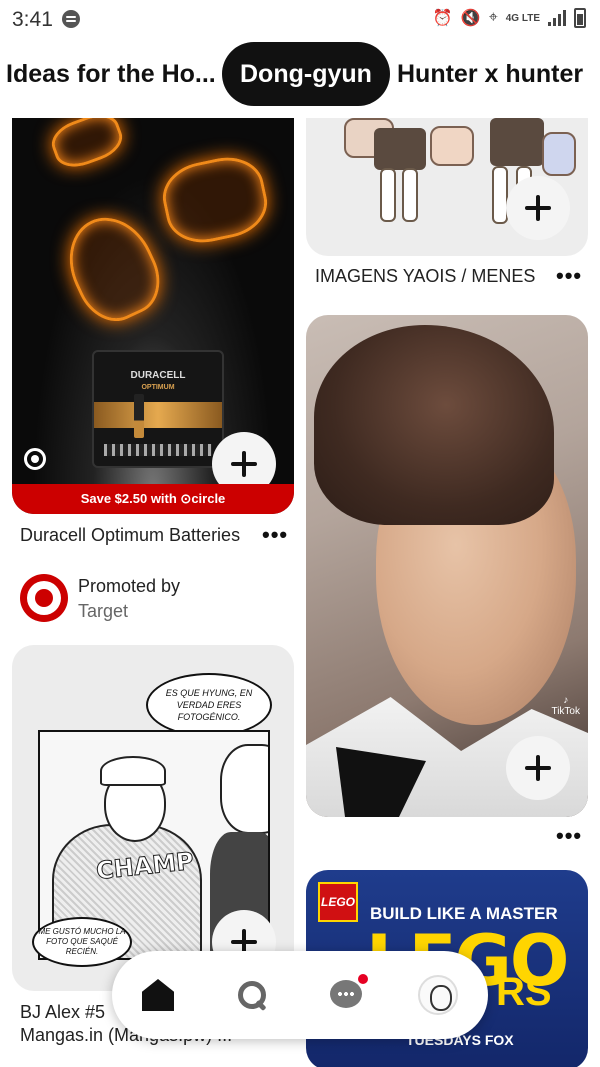 This screenshot has width=600, height=1067. Describe the element at coordinates (565, 706) in the screenshot. I see `tiktok-watermark: ♪ TikTok` at that location.